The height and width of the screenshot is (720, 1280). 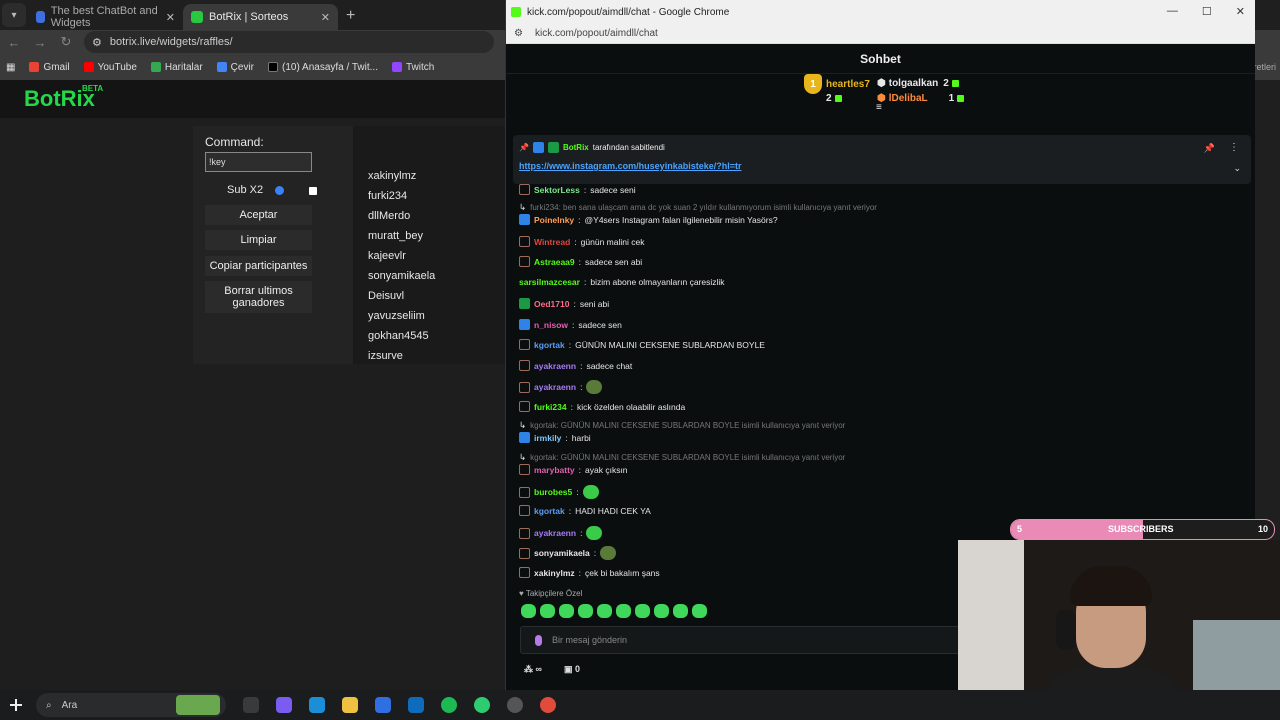 What do you see at coordinates (49, 67) in the screenshot?
I see `bookmark-gmail: Gmail` at bounding box center [49, 67].